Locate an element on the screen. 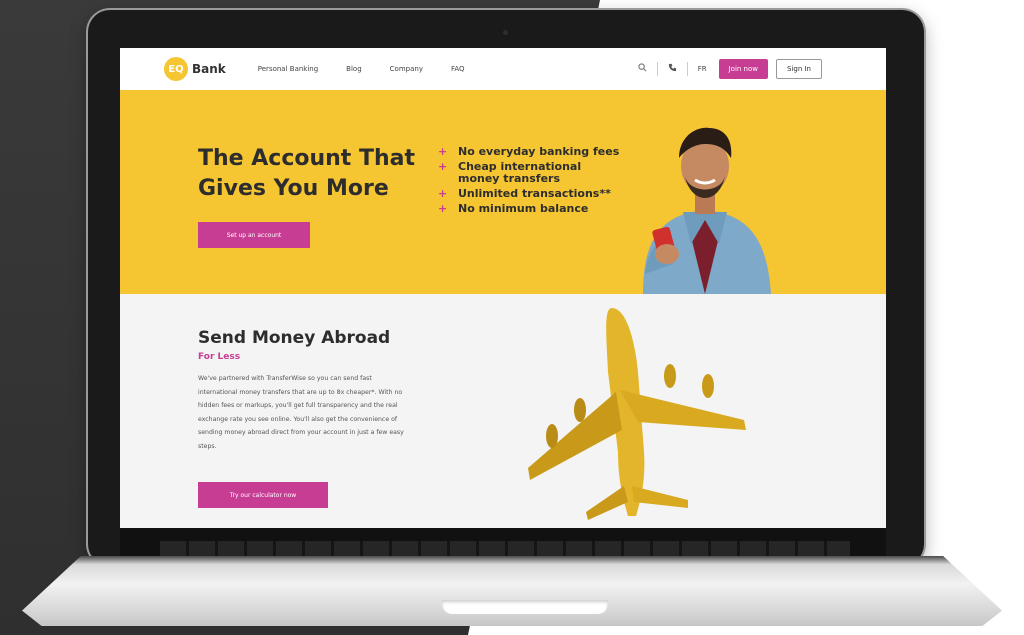 Image resolution: width=1024 pixels, height=635 pixels. hero-title: The Account That Gives You More is located at coordinates (307, 173).